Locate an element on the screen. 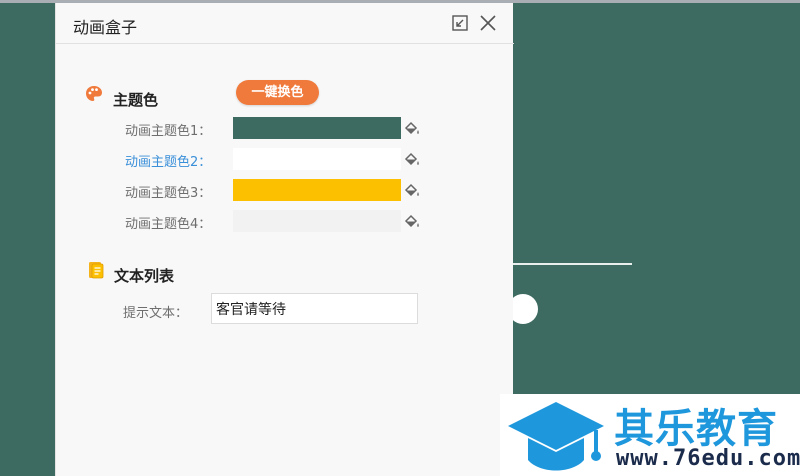 The image size is (800, 476). panel-header: 动画盒子 is located at coordinates (285, 23).